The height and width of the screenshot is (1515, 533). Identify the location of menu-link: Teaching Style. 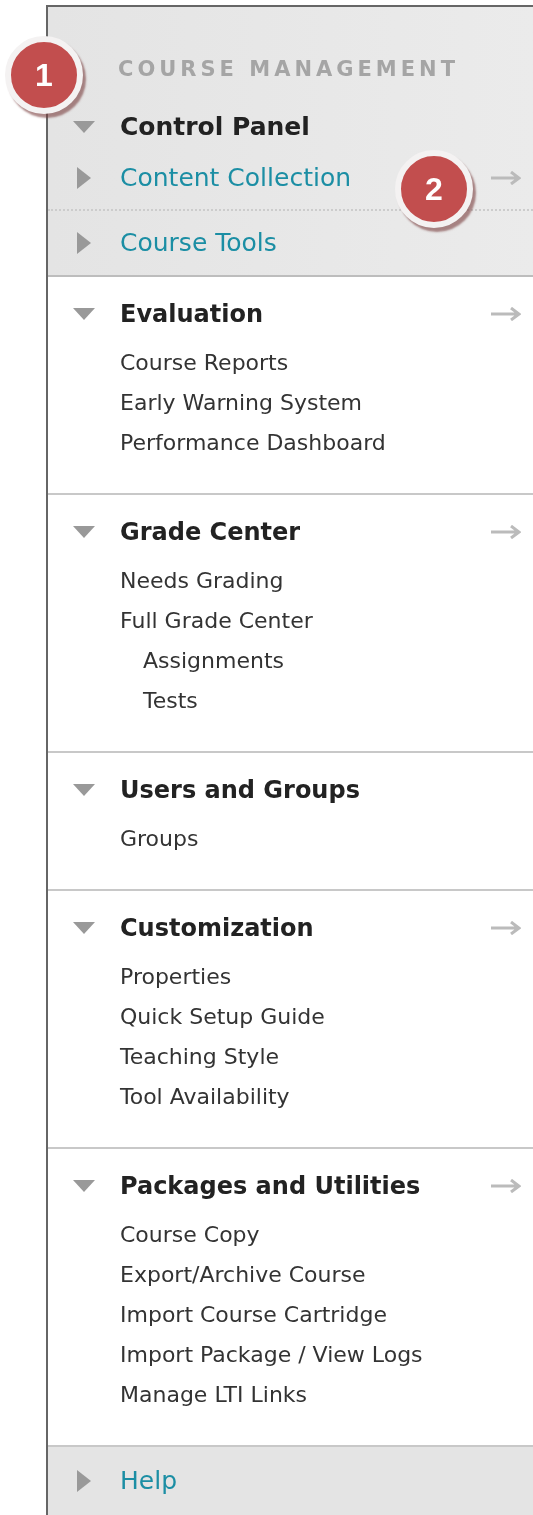
(290, 1057).